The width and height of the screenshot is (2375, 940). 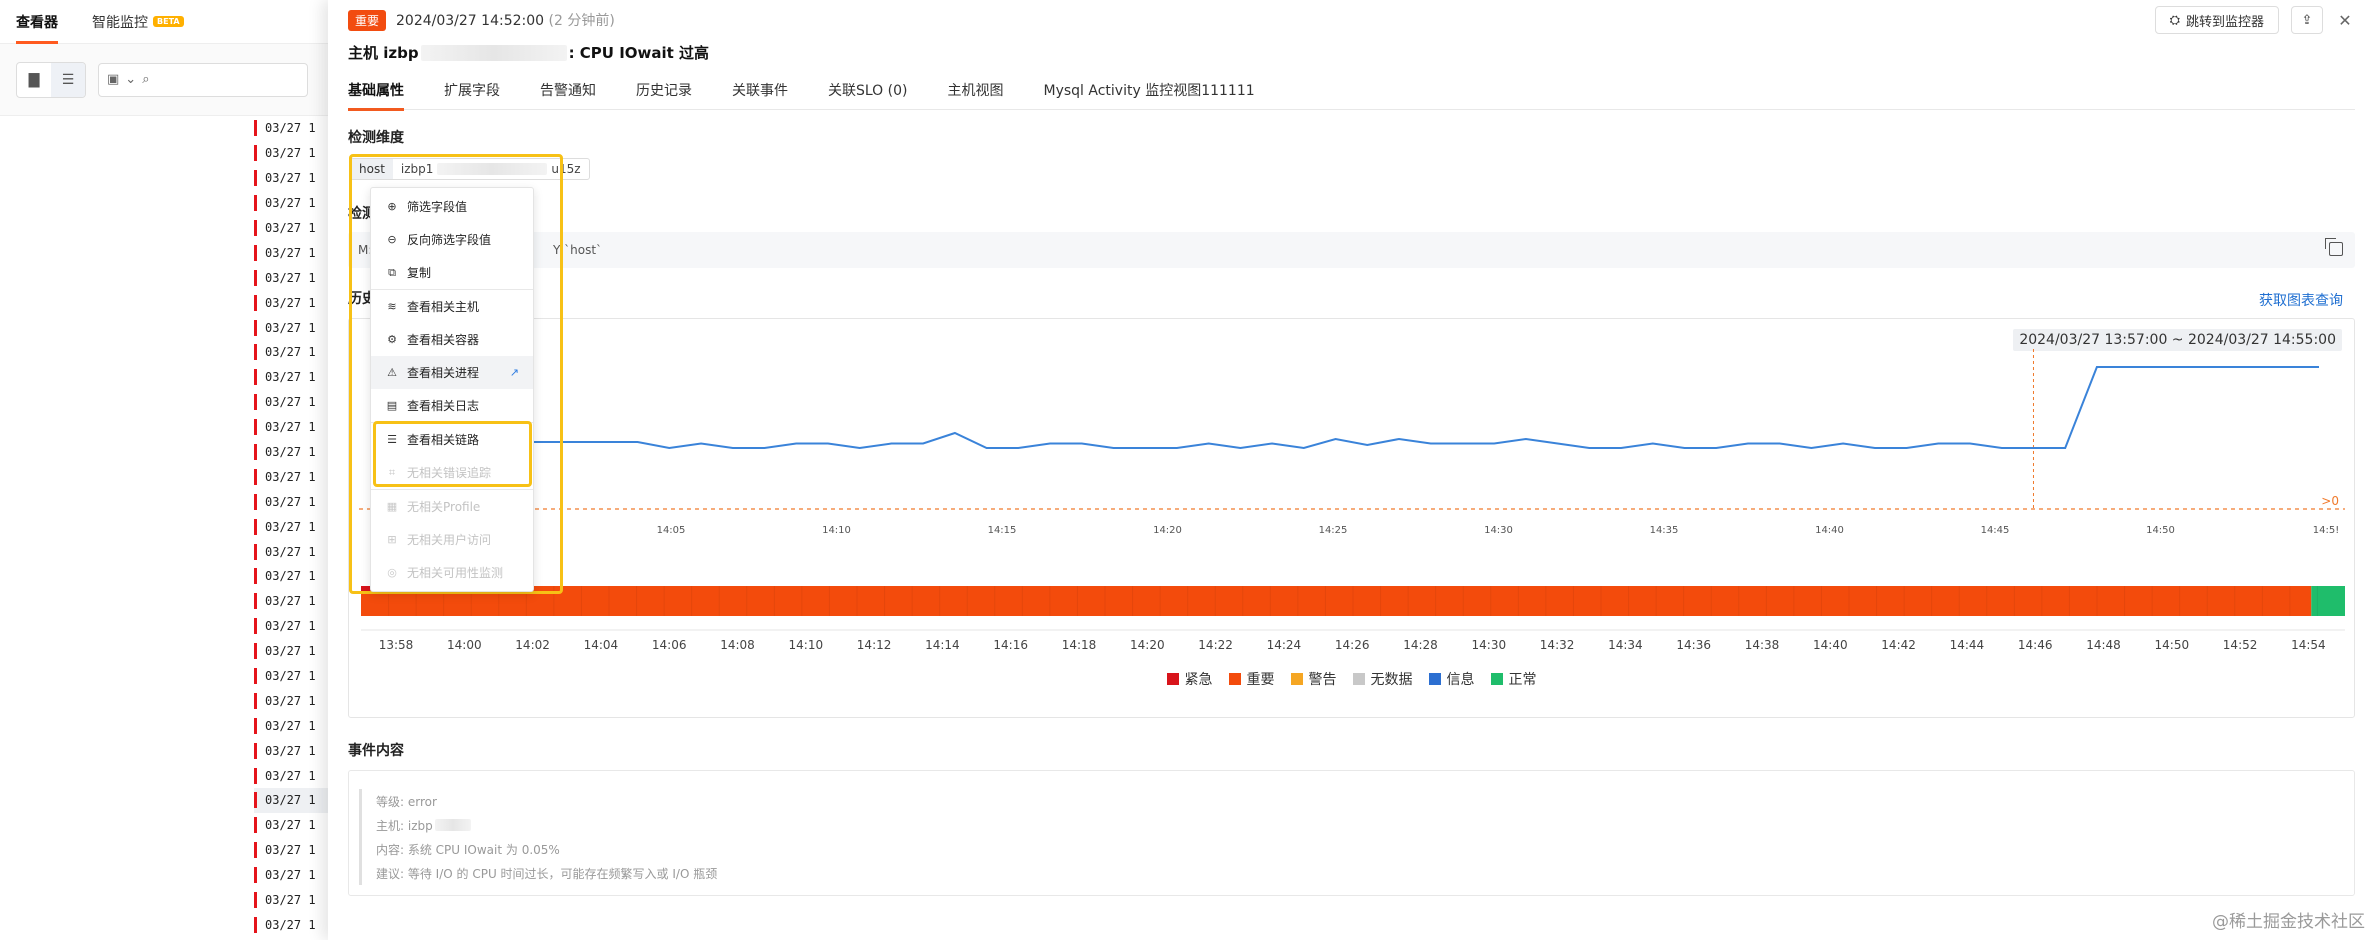 I want to click on copy-icon, so click(x=2334, y=247).